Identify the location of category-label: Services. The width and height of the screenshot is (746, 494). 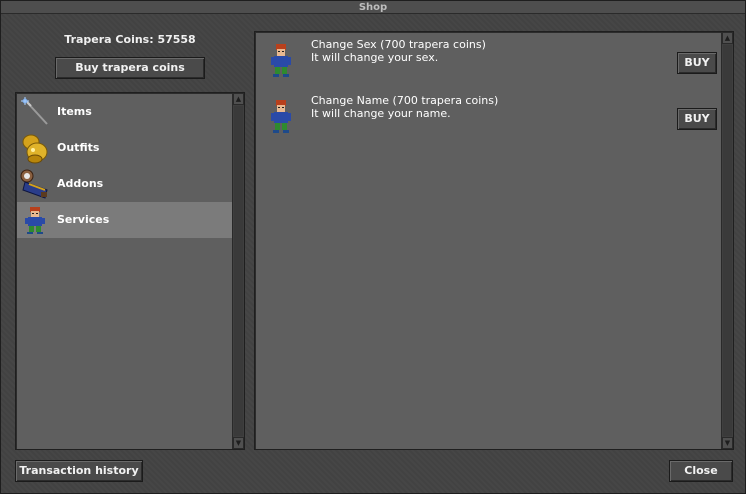
(83, 219).